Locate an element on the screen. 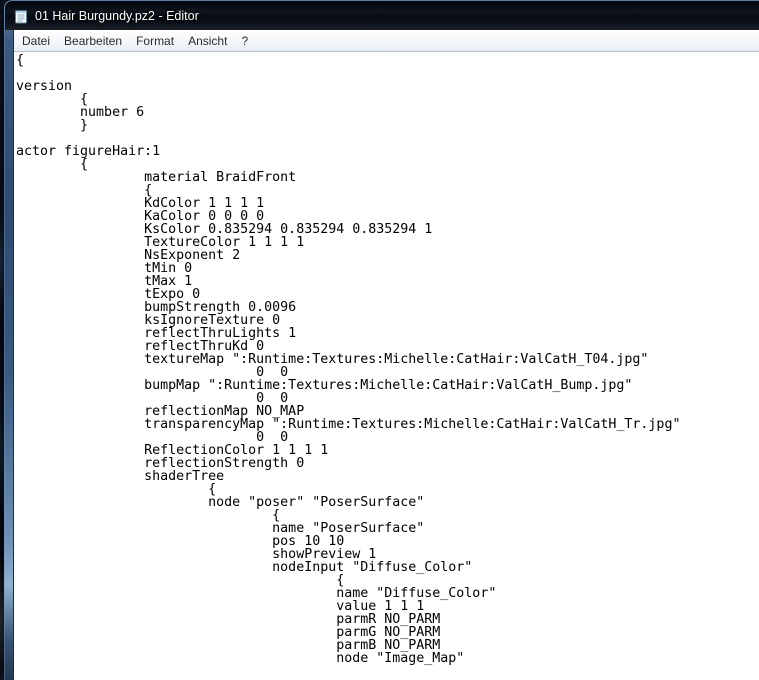 The image size is (759, 680). menu-bar: Datei Bearbeiten Format Ansicht ? is located at coordinates (386, 41).